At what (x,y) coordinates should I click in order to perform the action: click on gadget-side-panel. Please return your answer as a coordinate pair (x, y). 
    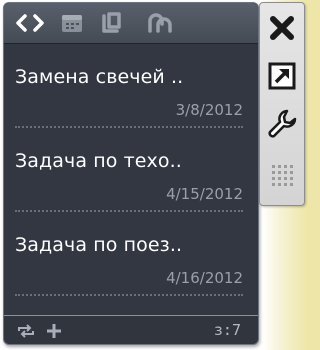
    Looking at the image, I should click on (282, 104).